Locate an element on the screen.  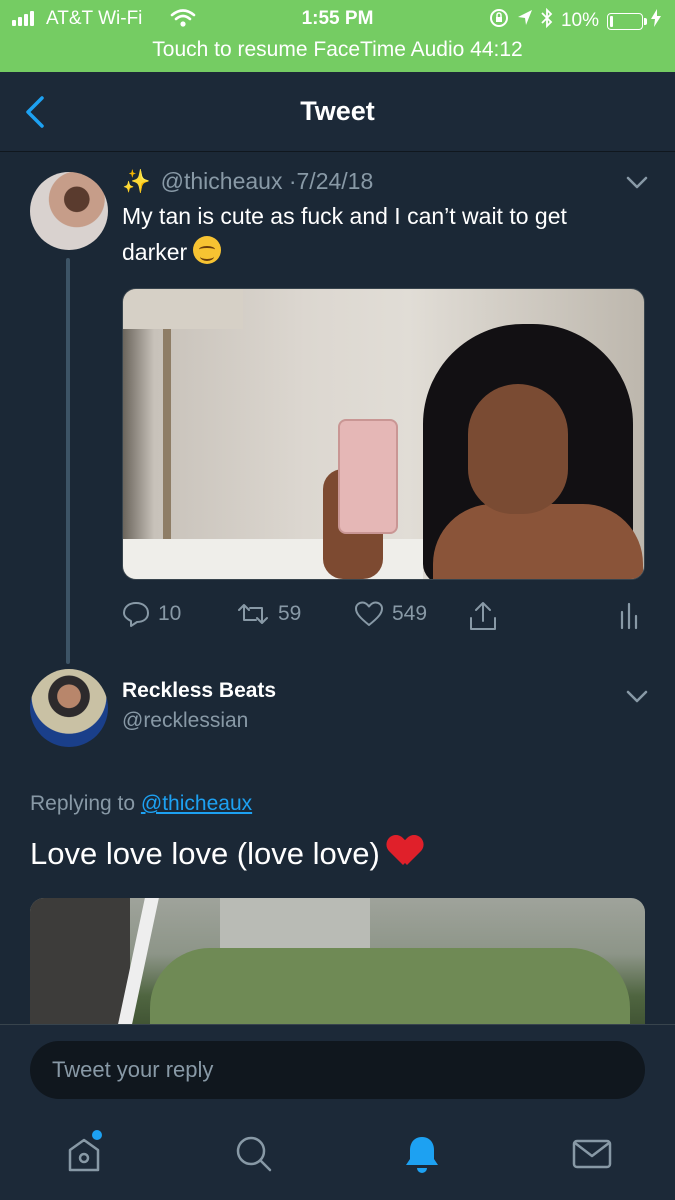
tab-bar is located at coordinates (337, 1158).